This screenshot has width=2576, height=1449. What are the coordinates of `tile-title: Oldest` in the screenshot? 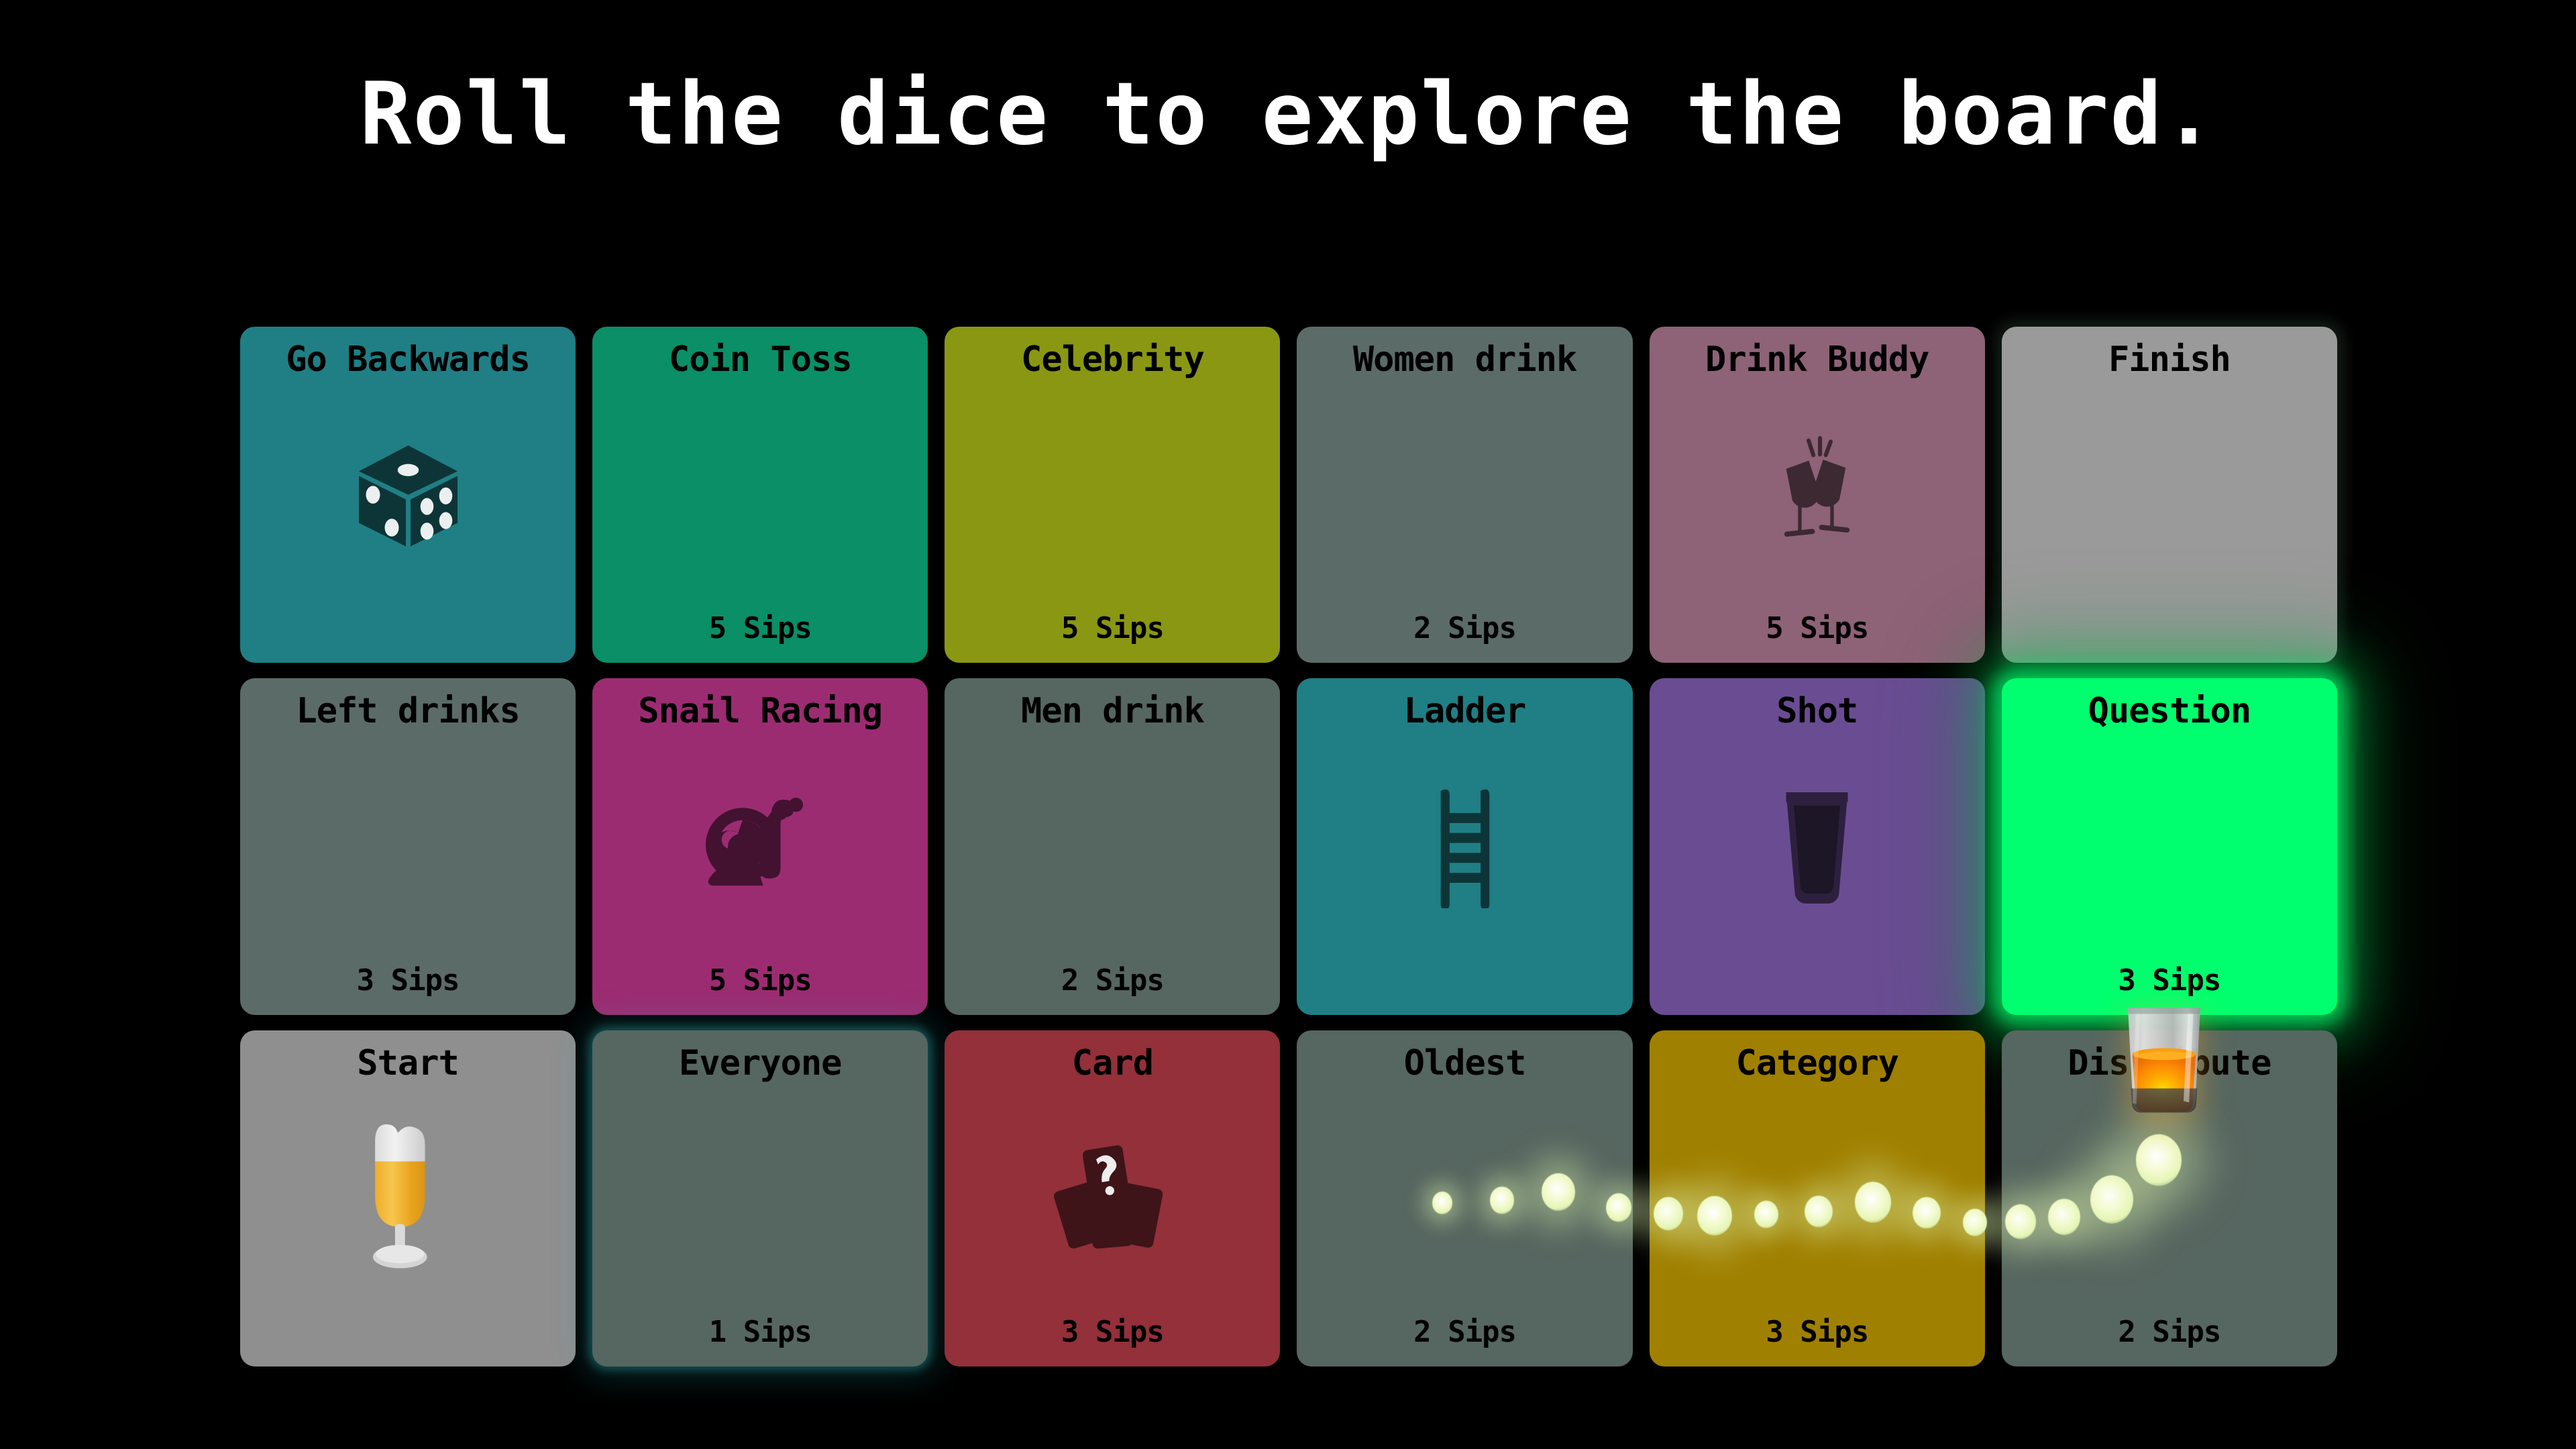 It's located at (1465, 1062).